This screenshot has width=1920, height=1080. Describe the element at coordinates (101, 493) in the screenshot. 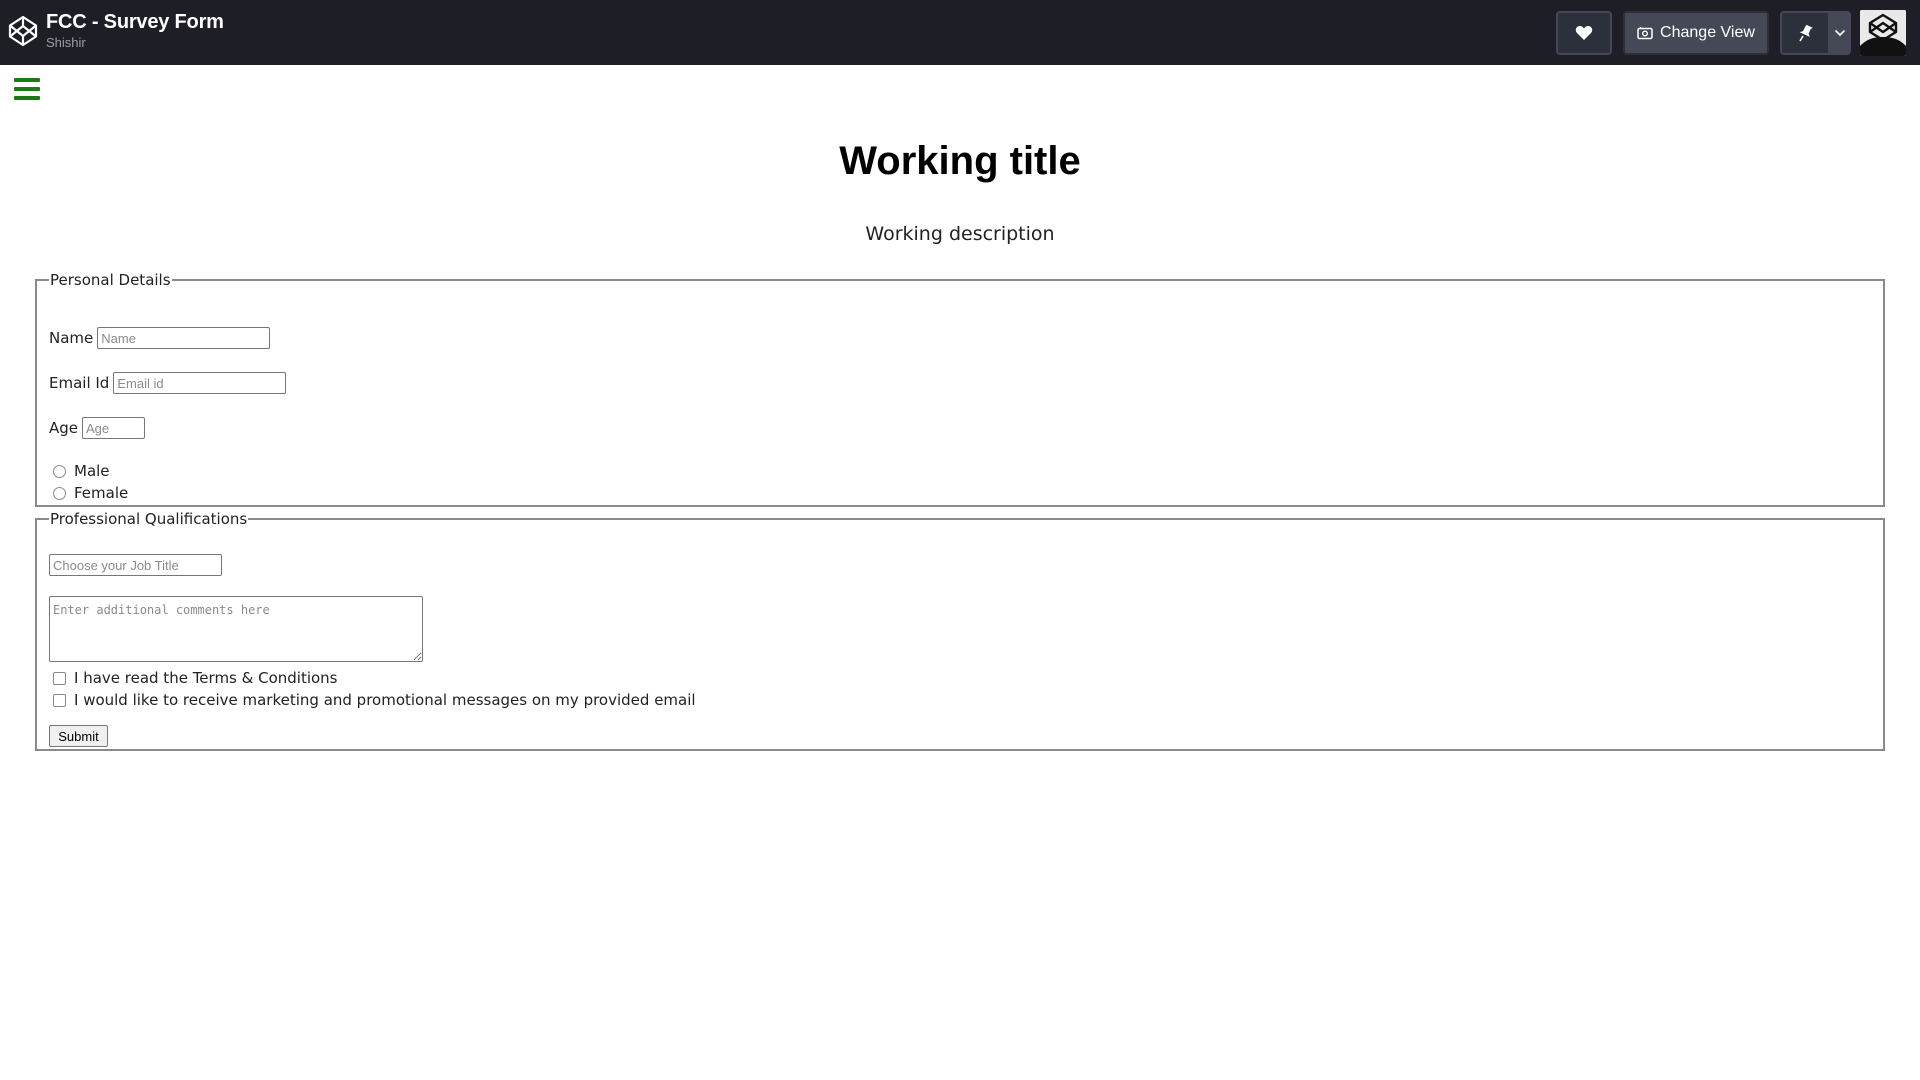

I see `female-label: Female` at that location.